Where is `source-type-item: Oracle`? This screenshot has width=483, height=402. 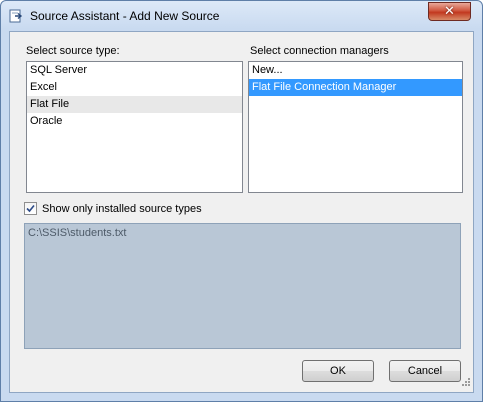
source-type-item: Oracle is located at coordinates (134, 121).